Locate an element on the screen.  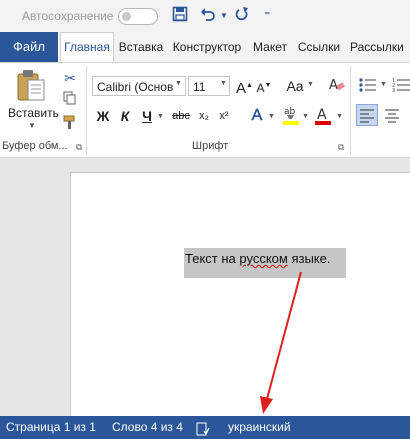
annotation-arrow is located at coordinates (281, 342).